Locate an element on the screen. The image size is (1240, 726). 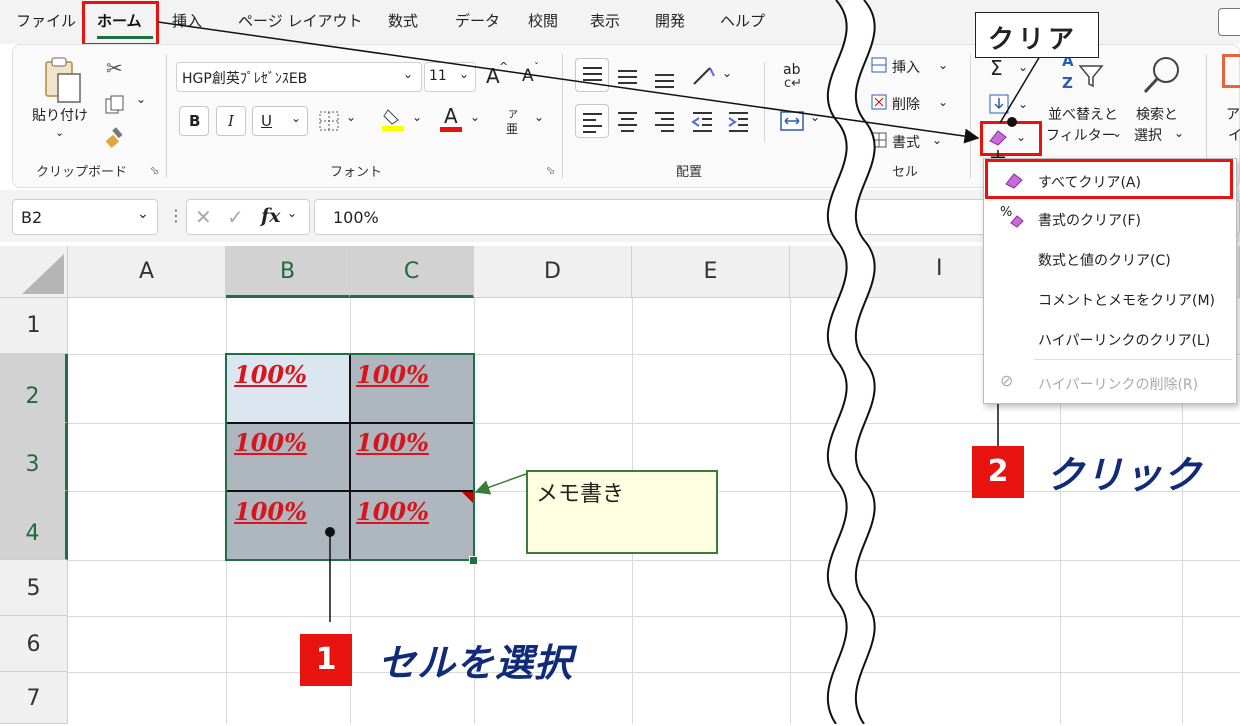
step-1-badge: 1 is located at coordinates (326, 660).